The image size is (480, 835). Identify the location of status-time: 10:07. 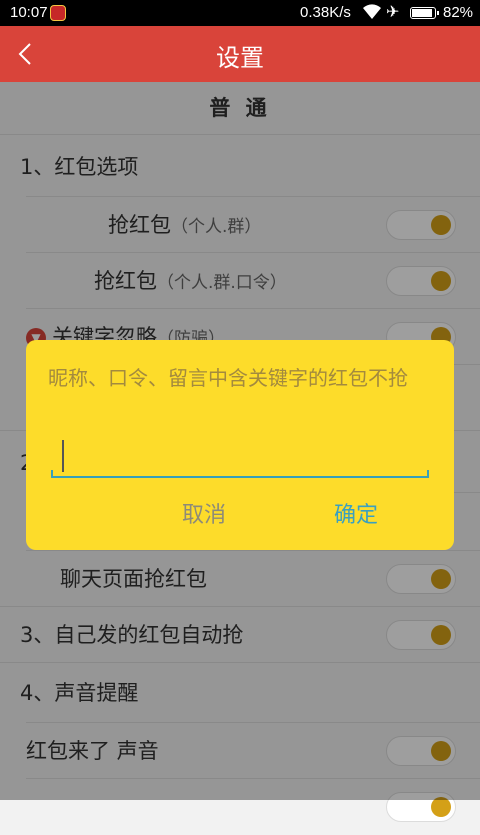
(29, 12).